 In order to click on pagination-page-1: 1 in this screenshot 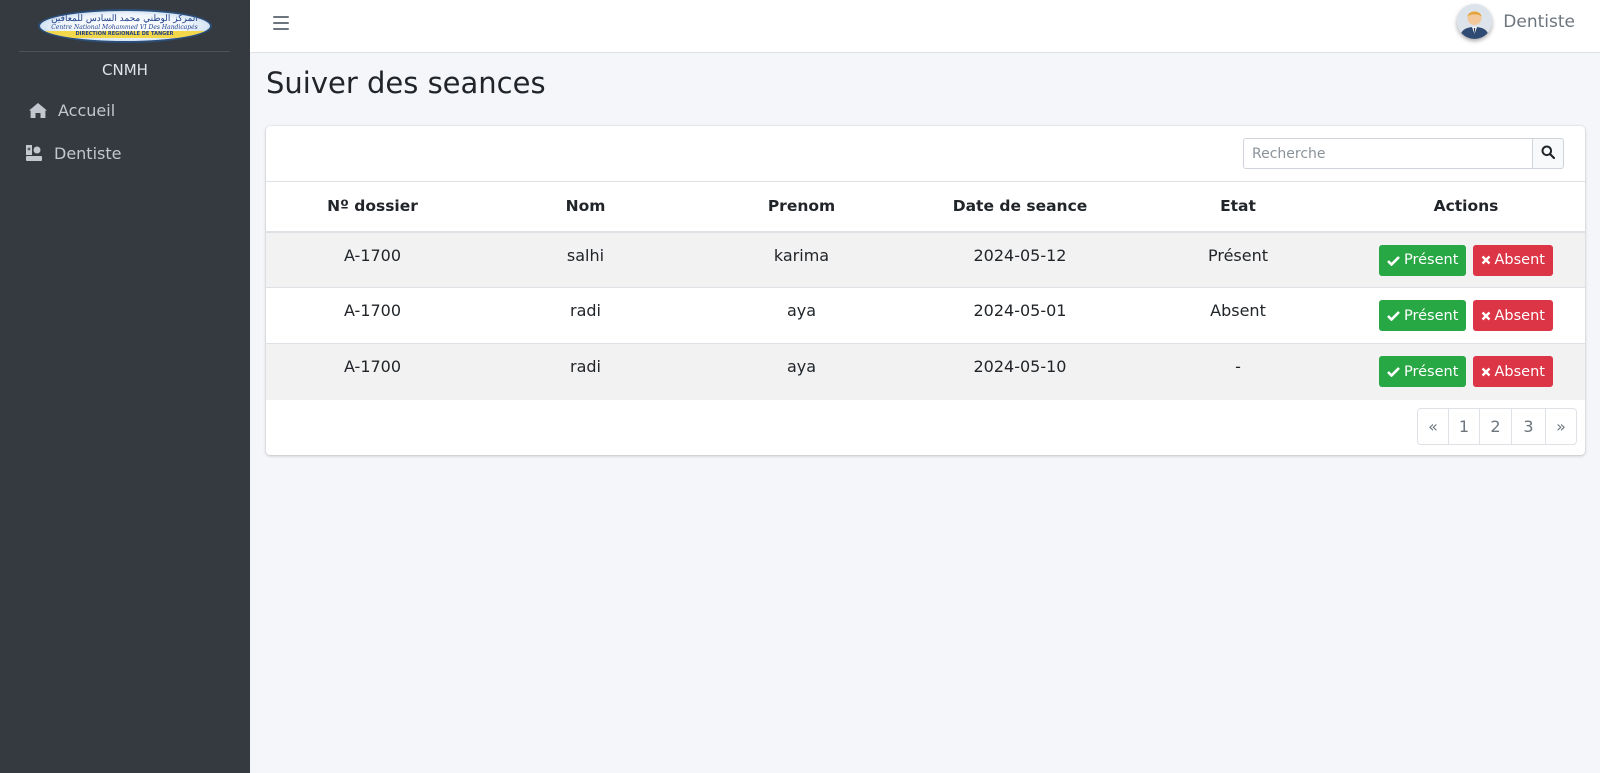, I will do `click(1464, 426)`.